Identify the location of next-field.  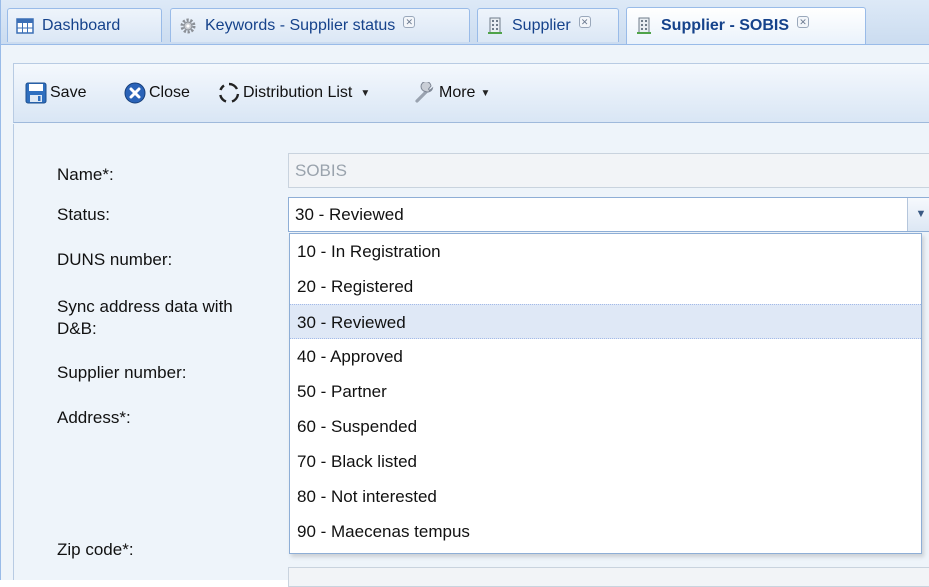
(608, 577).